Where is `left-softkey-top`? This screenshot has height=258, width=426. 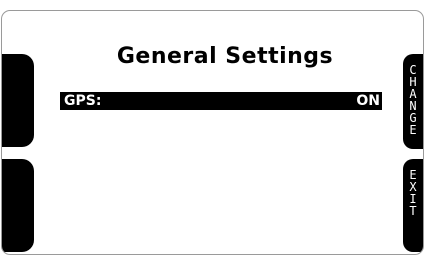
left-softkey-top is located at coordinates (18, 100).